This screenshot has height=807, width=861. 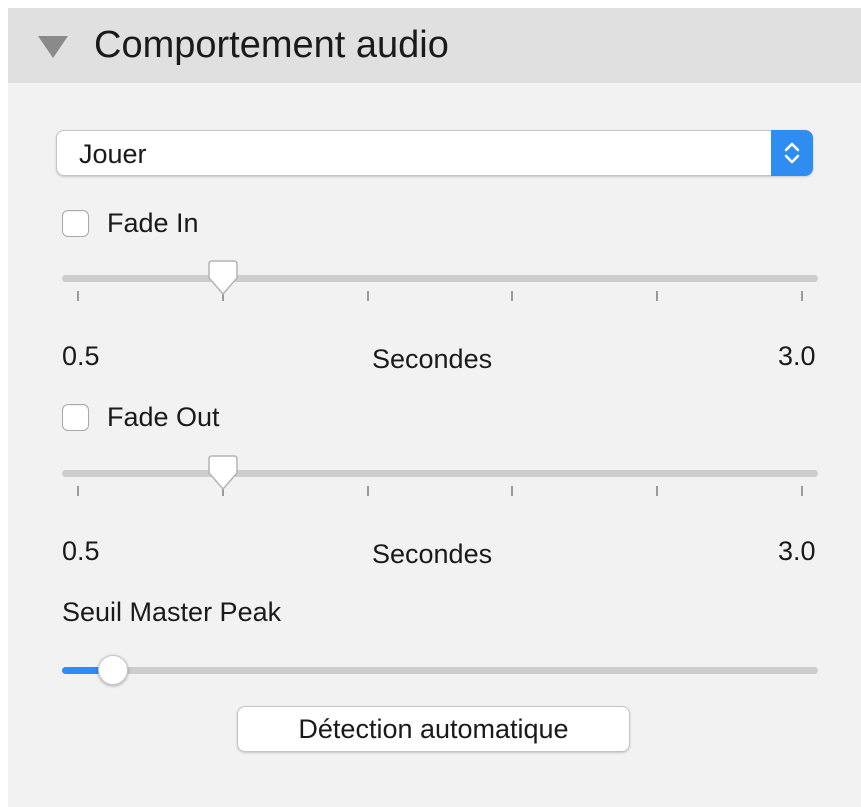 What do you see at coordinates (271, 45) in the screenshot?
I see `panel-title: Comportement audio` at bounding box center [271, 45].